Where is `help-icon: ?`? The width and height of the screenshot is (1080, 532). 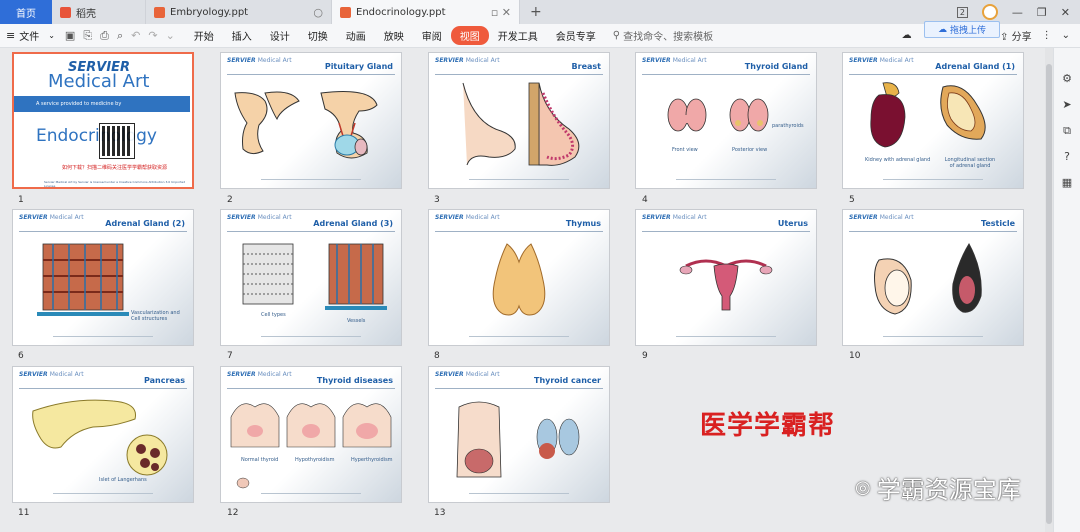
help-icon: ? is located at coordinates (1067, 157).